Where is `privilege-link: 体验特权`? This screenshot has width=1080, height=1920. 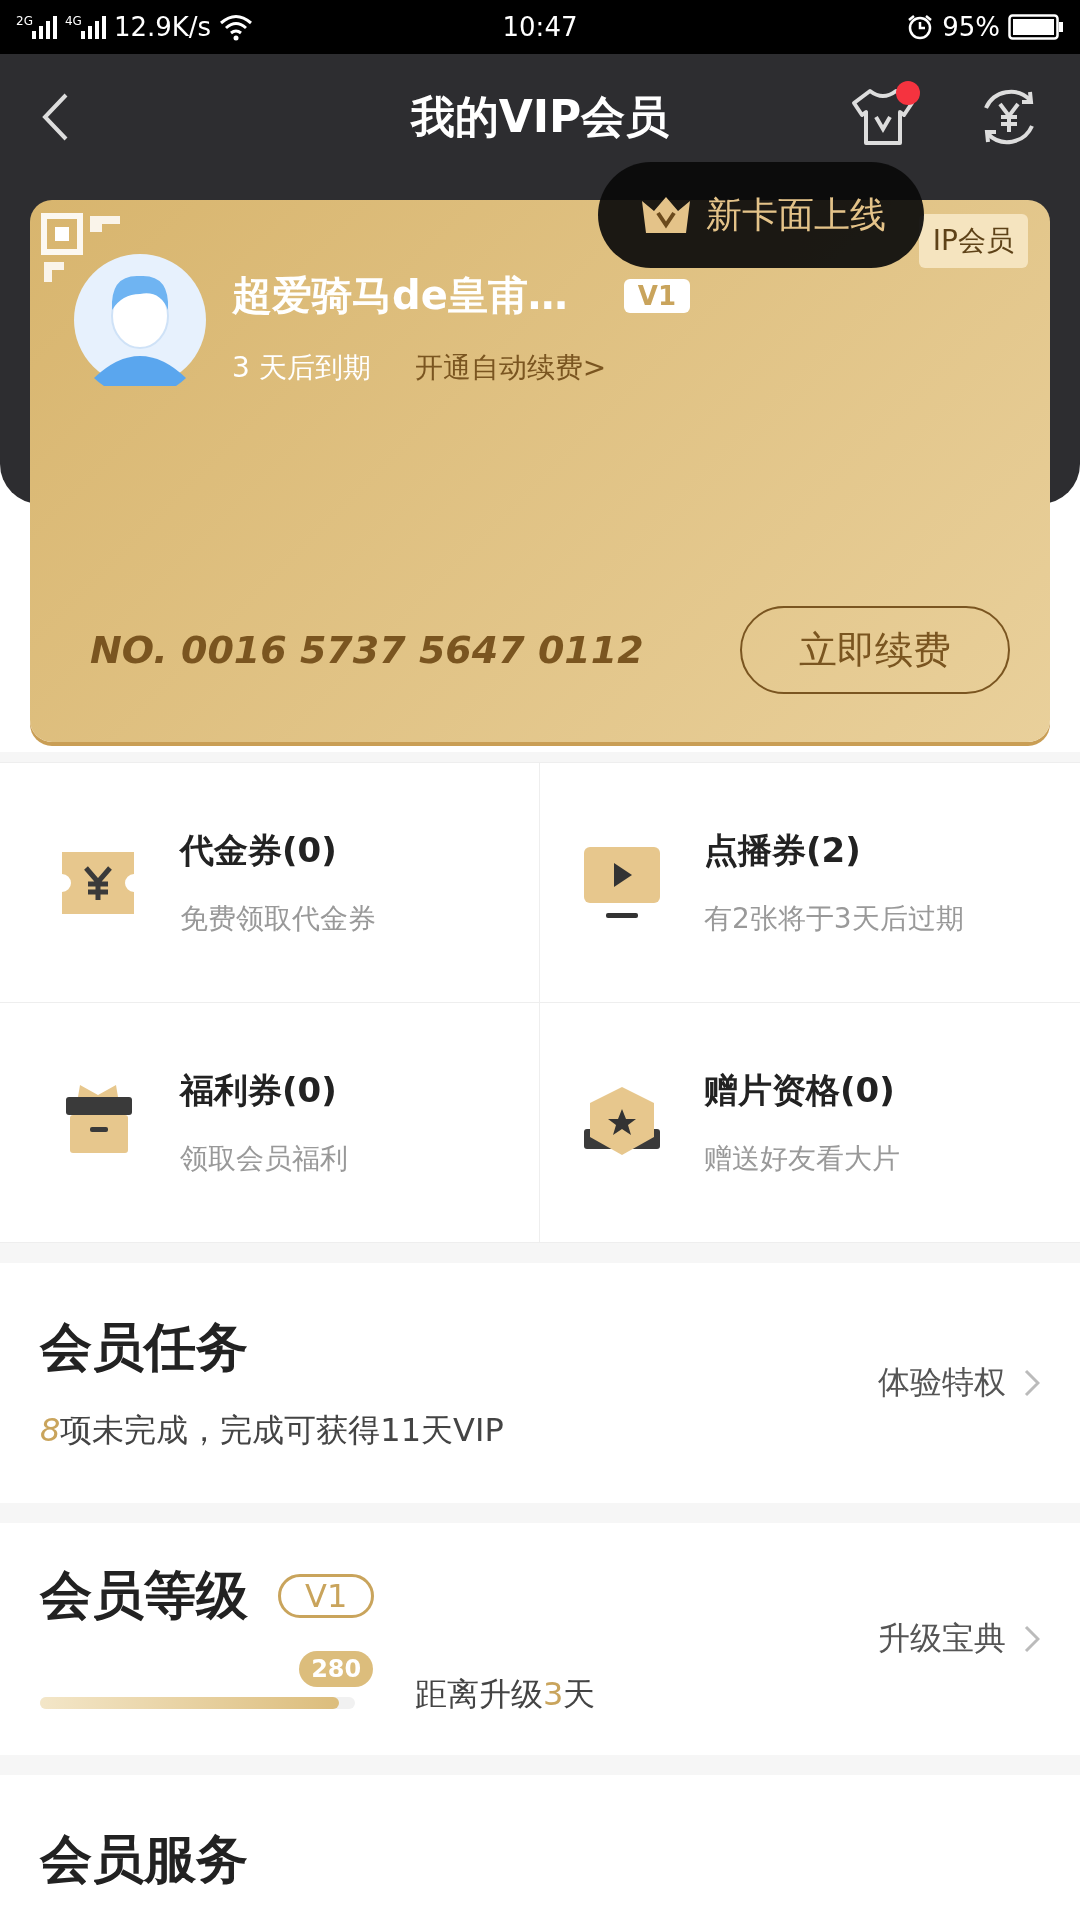 privilege-link: 体验特权 is located at coordinates (959, 1383).